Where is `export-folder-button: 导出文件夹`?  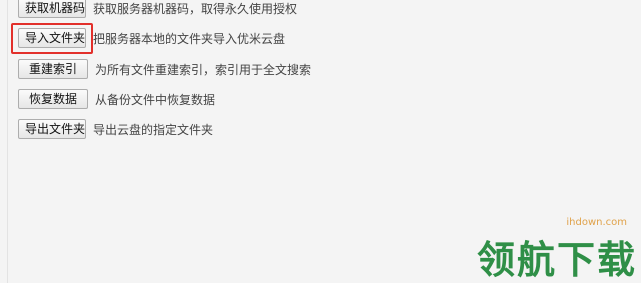 export-folder-button: 导出文件夹 is located at coordinates (52, 129).